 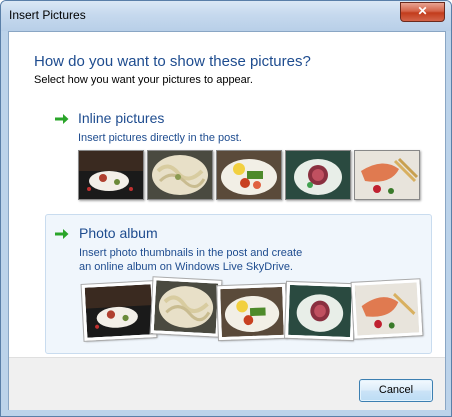 What do you see at coordinates (396, 390) in the screenshot?
I see `cancel-button: Cancel` at bounding box center [396, 390].